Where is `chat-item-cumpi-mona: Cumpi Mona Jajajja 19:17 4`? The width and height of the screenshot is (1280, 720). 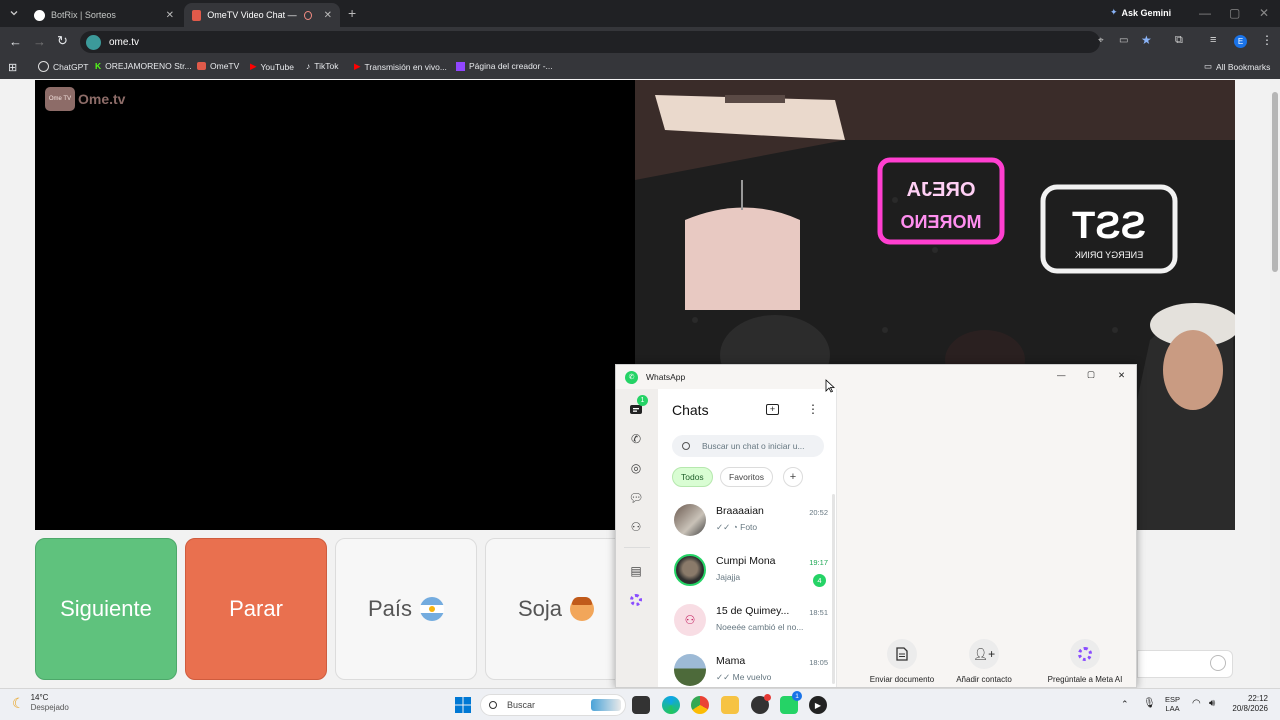
chat-item-cumpi-mona: Cumpi Mona Jajajja 19:17 4 is located at coordinates (743, 572).